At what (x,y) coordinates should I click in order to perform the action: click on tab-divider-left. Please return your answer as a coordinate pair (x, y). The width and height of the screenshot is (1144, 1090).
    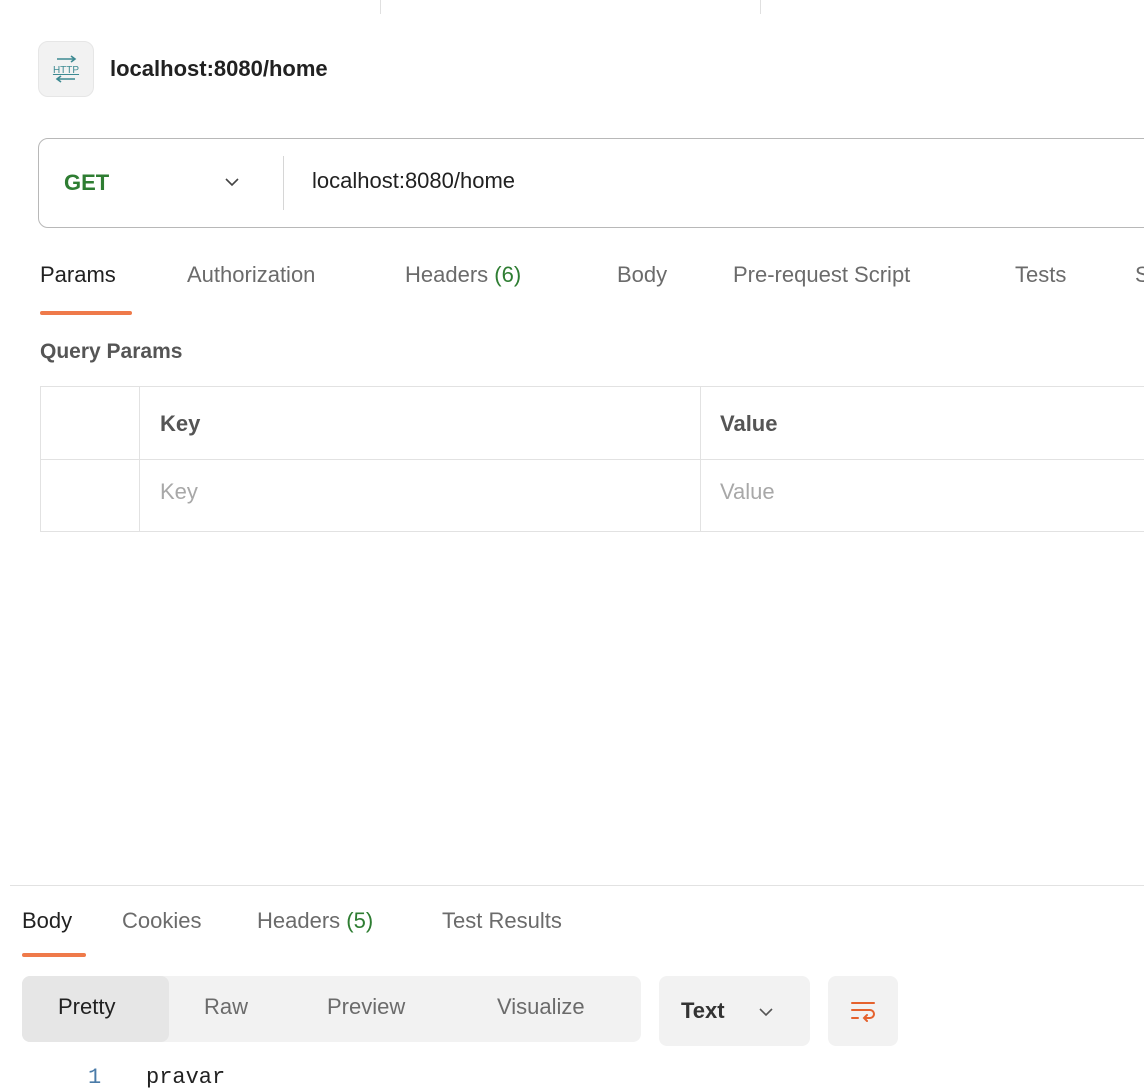
    Looking at the image, I should click on (380, 7).